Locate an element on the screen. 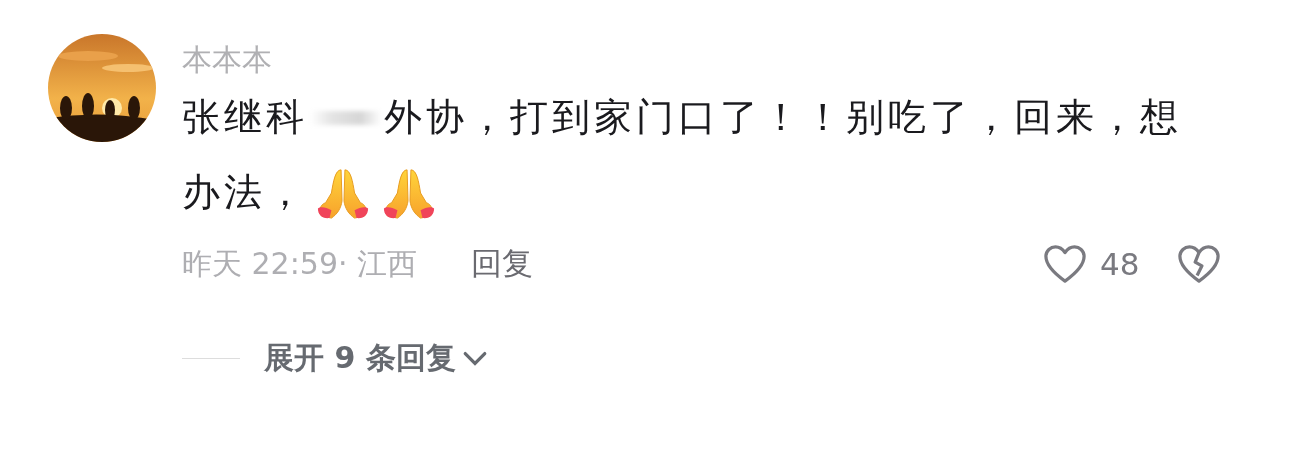 The image size is (1290, 456). comment-text: 外协，打到家门口了！！别吃了，回来，想 is located at coordinates (783, 117).